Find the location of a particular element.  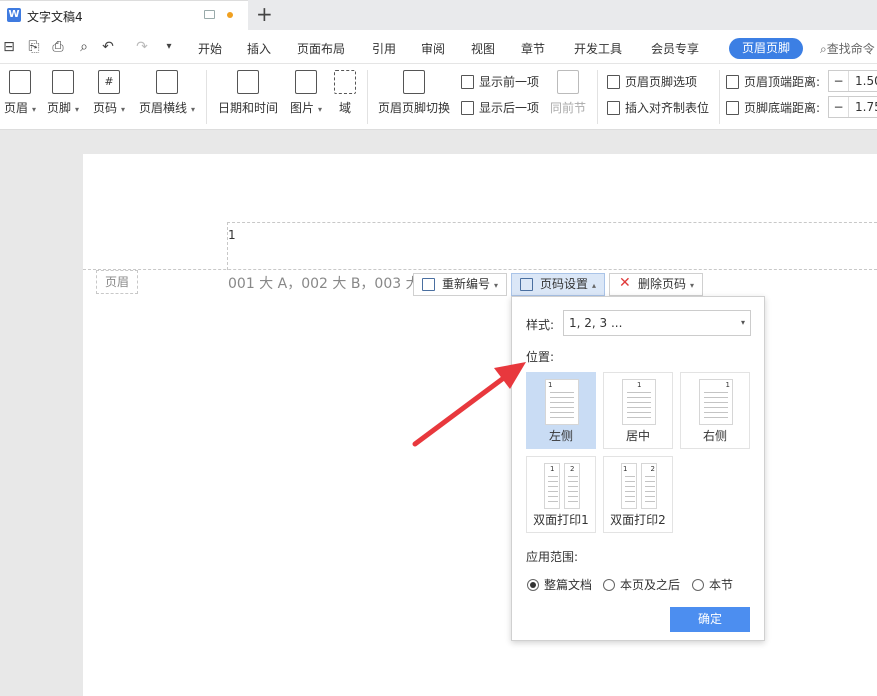

annotation-arrow-icon is located at coordinates (469, 404).